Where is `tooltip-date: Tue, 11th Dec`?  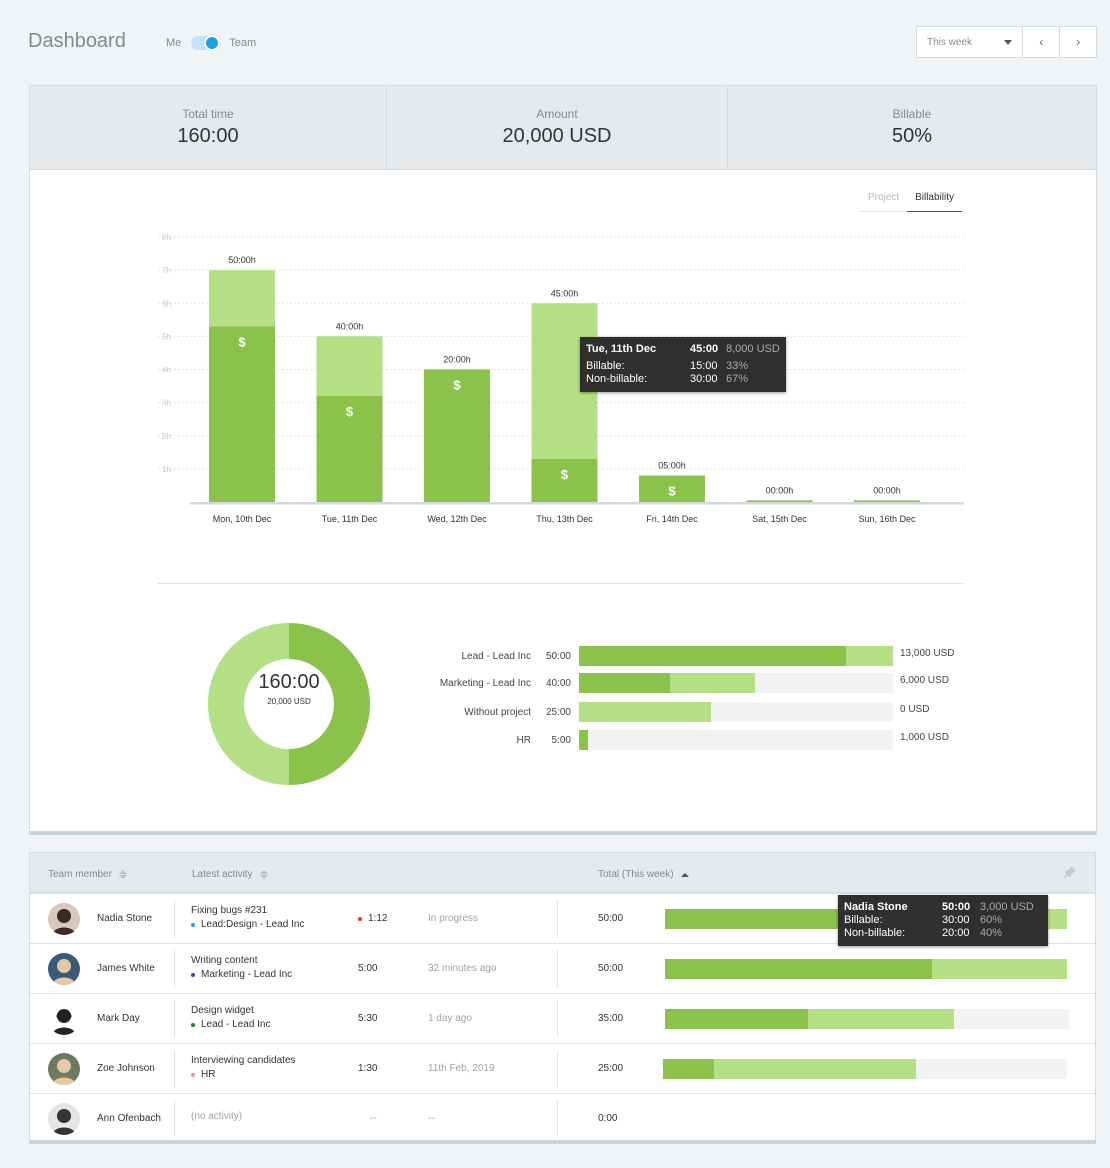
tooltip-date: Tue, 11th Dec is located at coordinates (621, 349).